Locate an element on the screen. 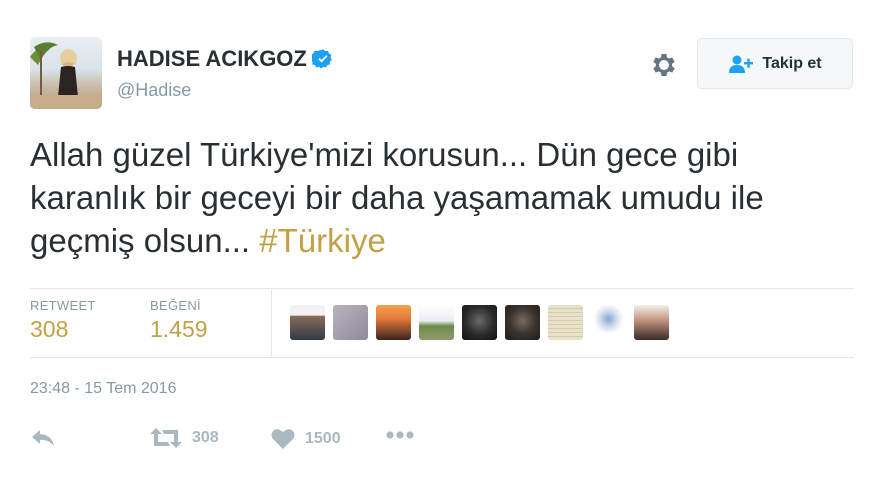 This screenshot has width=880, height=487. retweet-stat: RETWEET 308 is located at coordinates (63, 320).